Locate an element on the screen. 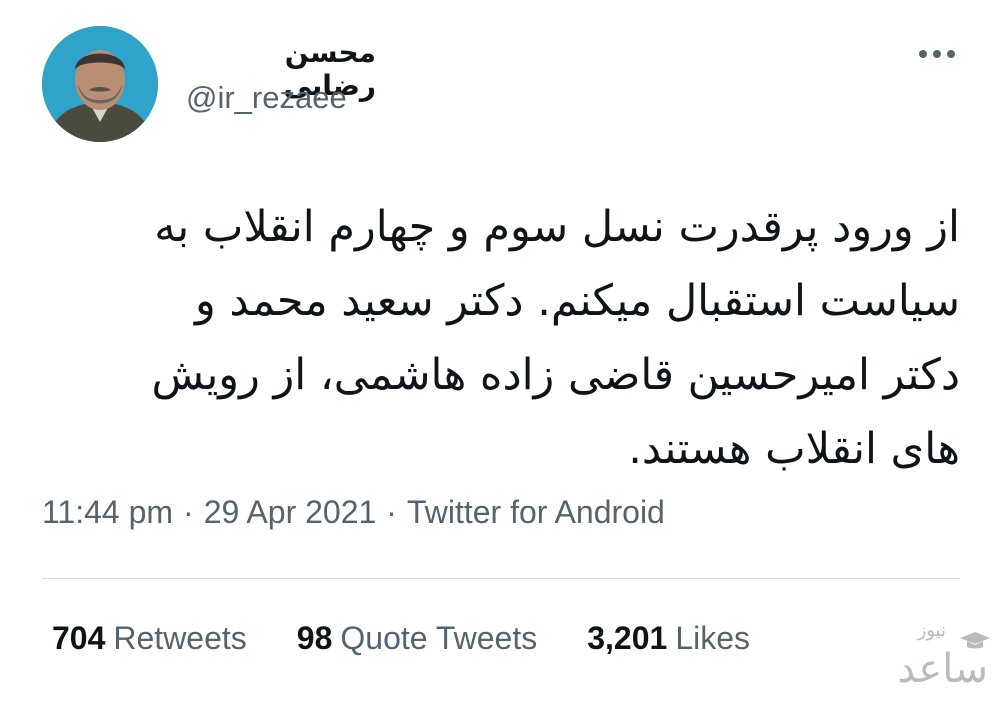 Image resolution: width=1000 pixels, height=701 pixels. watermark-text-large: ساعد is located at coordinates (942, 669).